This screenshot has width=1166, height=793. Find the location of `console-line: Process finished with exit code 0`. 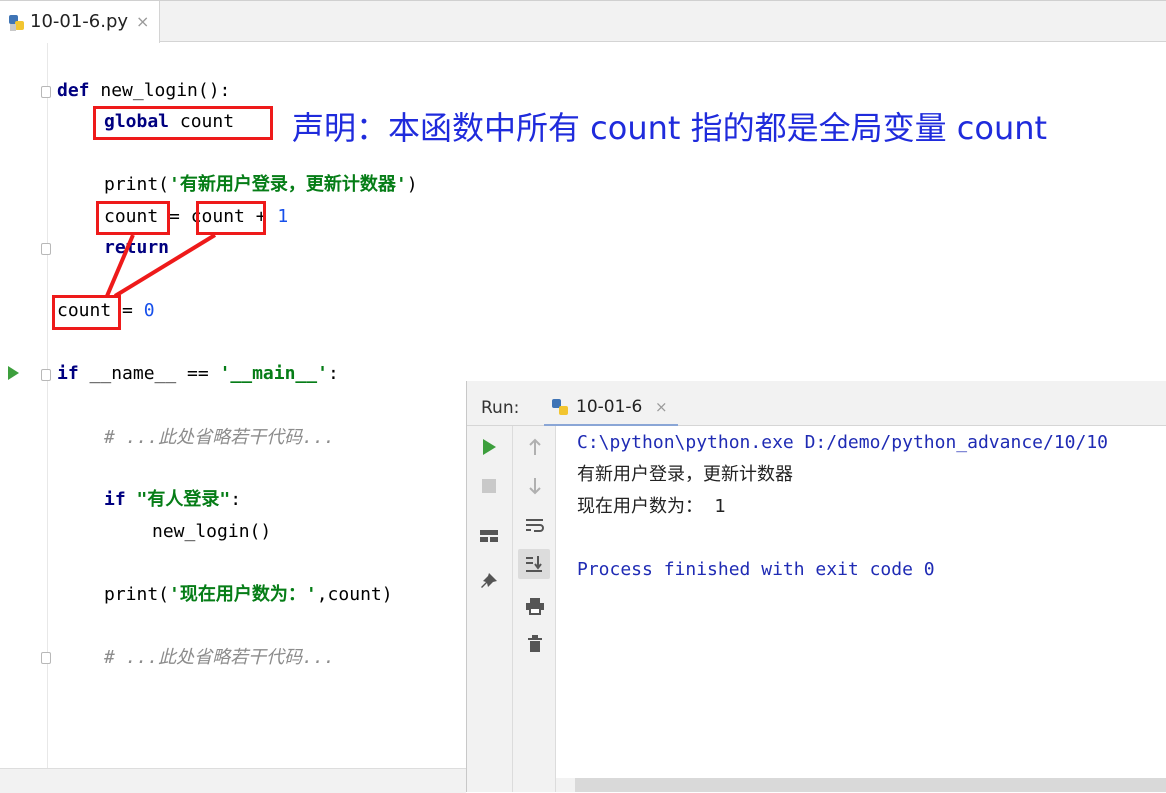

console-line: Process finished with exit code 0 is located at coordinates (756, 569).